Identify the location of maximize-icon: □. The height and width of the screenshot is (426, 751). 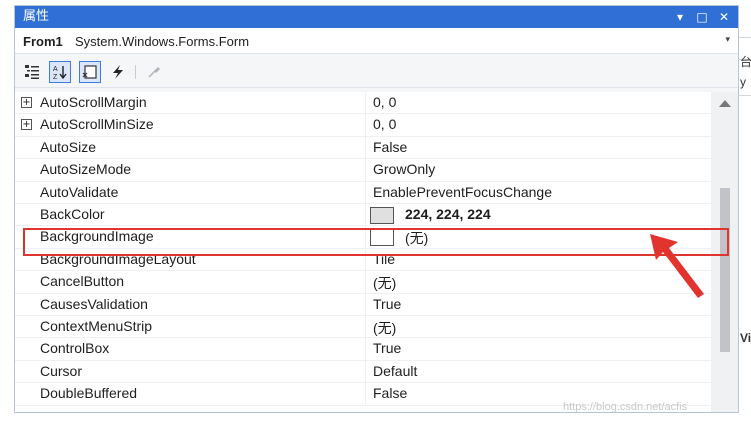
(702, 17).